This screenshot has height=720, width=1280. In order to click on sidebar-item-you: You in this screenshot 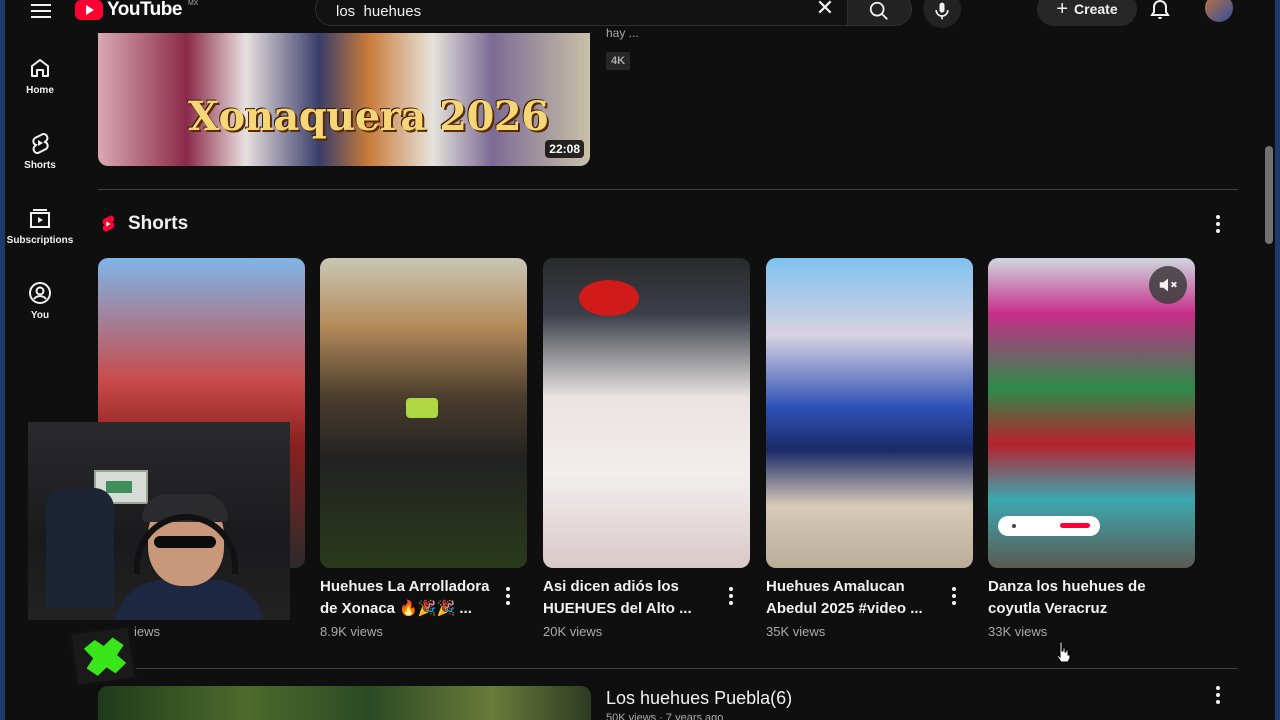, I will do `click(40, 297)`.